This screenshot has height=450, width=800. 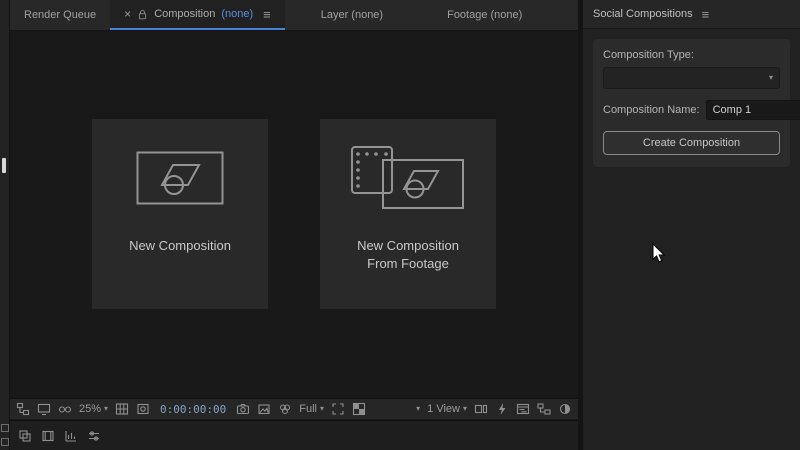 What do you see at coordinates (651, 110) in the screenshot?
I see `composition-name-label: Composition Name:` at bounding box center [651, 110].